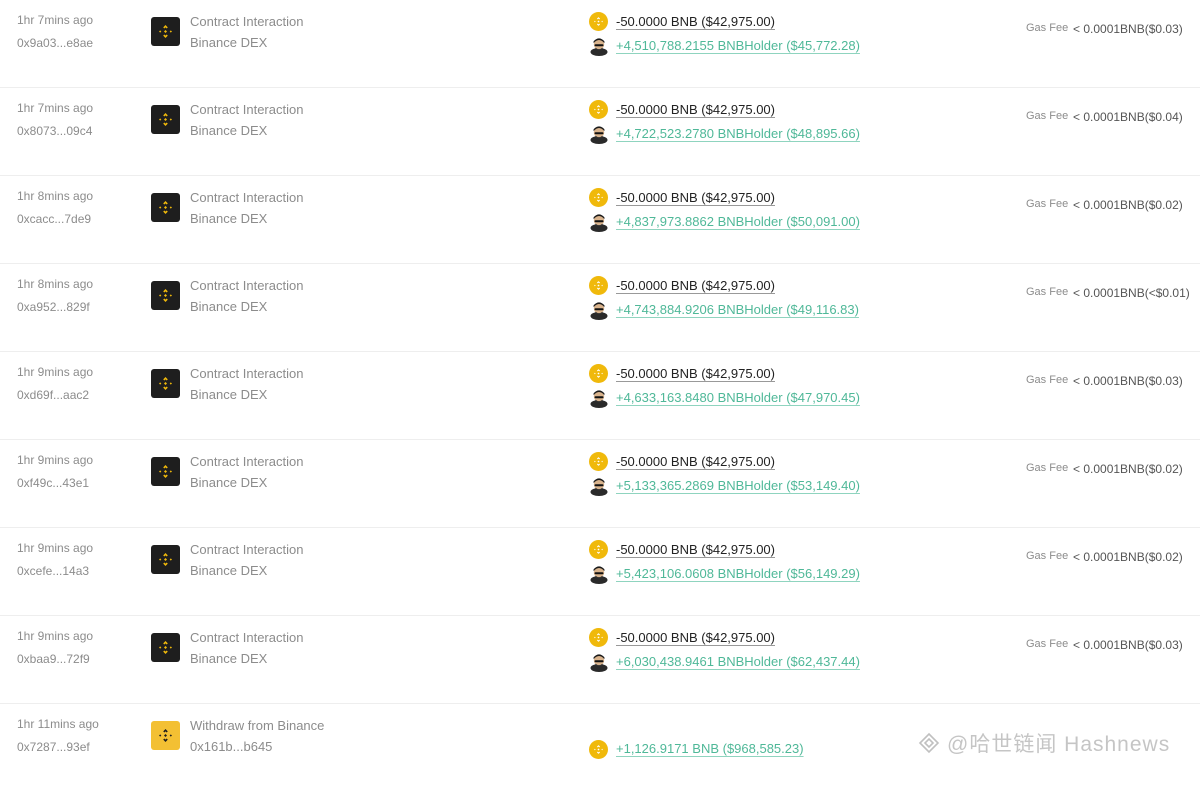 The width and height of the screenshot is (1200, 792). What do you see at coordinates (737, 309) in the screenshot?
I see `amount-in-link: +4,743,884.9206 BNBHolder ($49,116.83)` at bounding box center [737, 309].